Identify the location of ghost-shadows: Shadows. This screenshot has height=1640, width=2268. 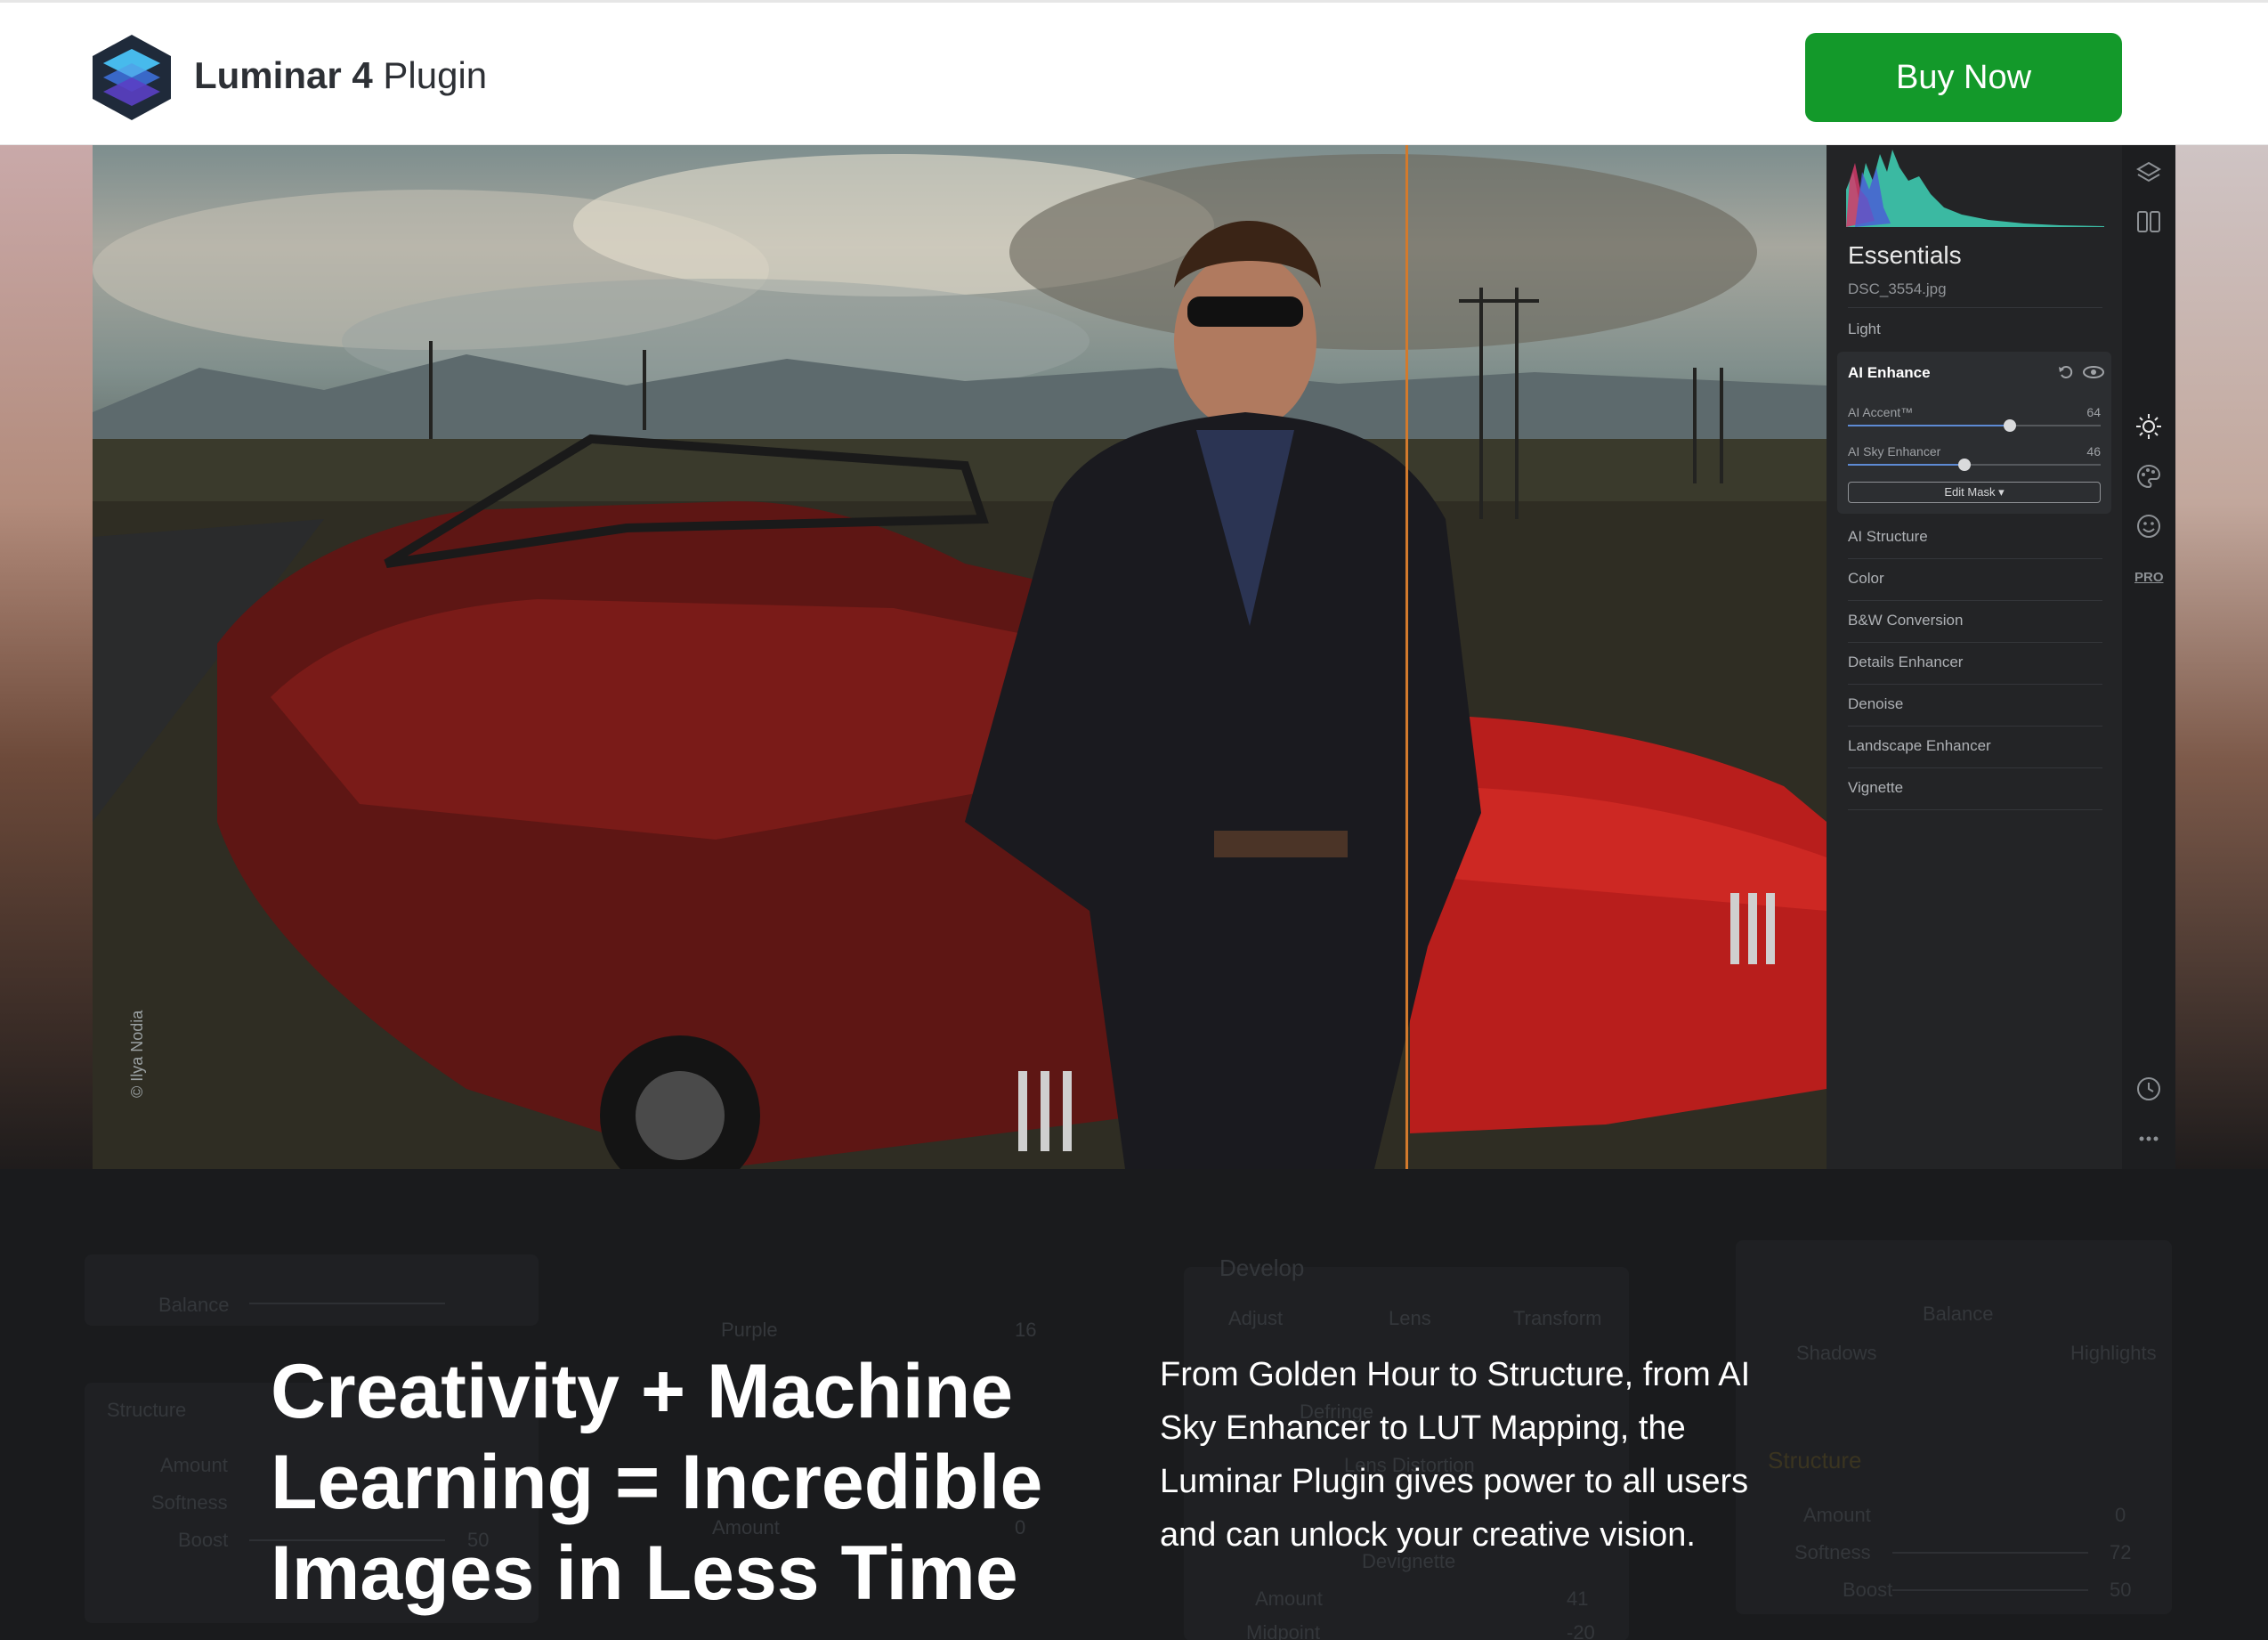
(1836, 1353).